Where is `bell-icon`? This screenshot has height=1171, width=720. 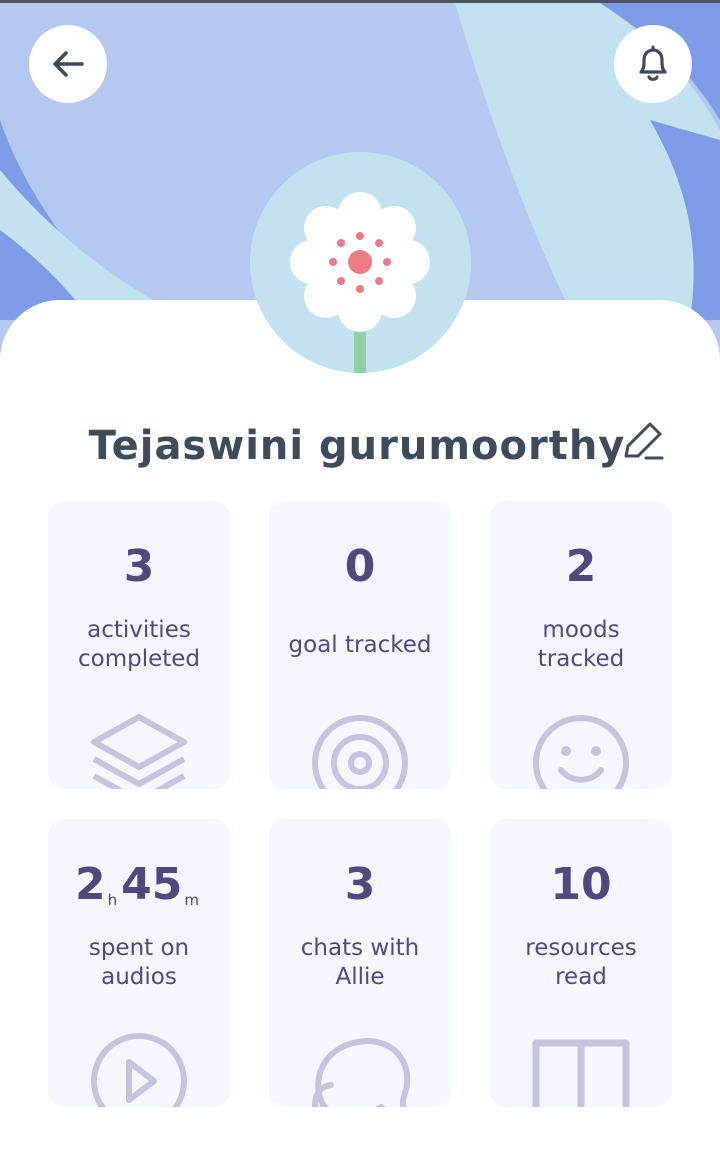 bell-icon is located at coordinates (653, 63).